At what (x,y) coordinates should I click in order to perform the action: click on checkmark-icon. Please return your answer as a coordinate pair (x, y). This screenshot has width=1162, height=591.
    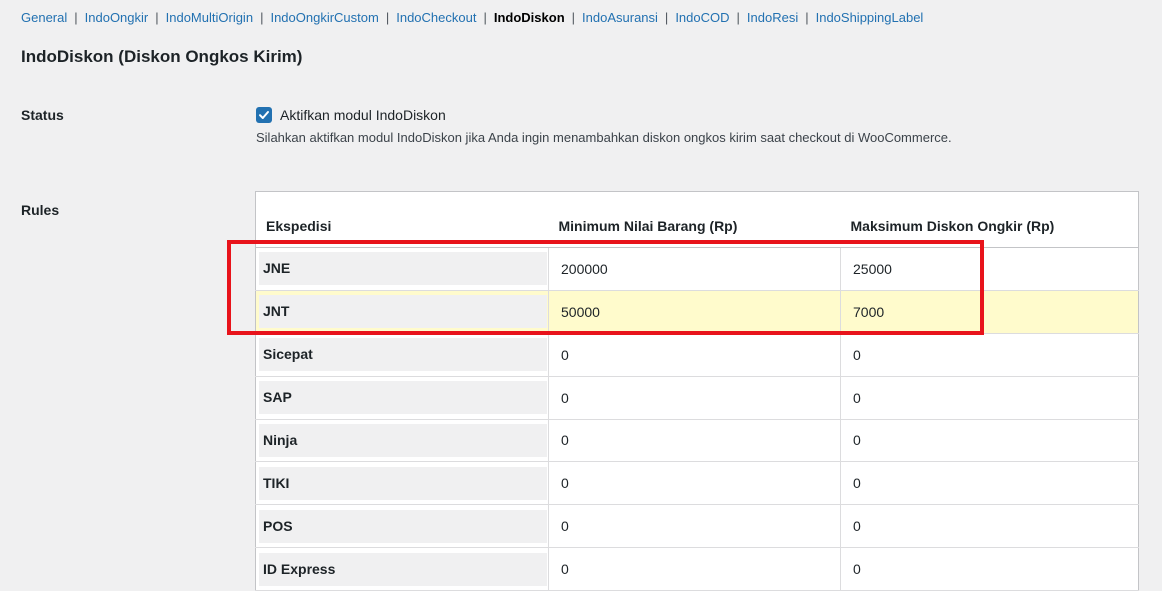
    Looking at the image, I should click on (264, 115).